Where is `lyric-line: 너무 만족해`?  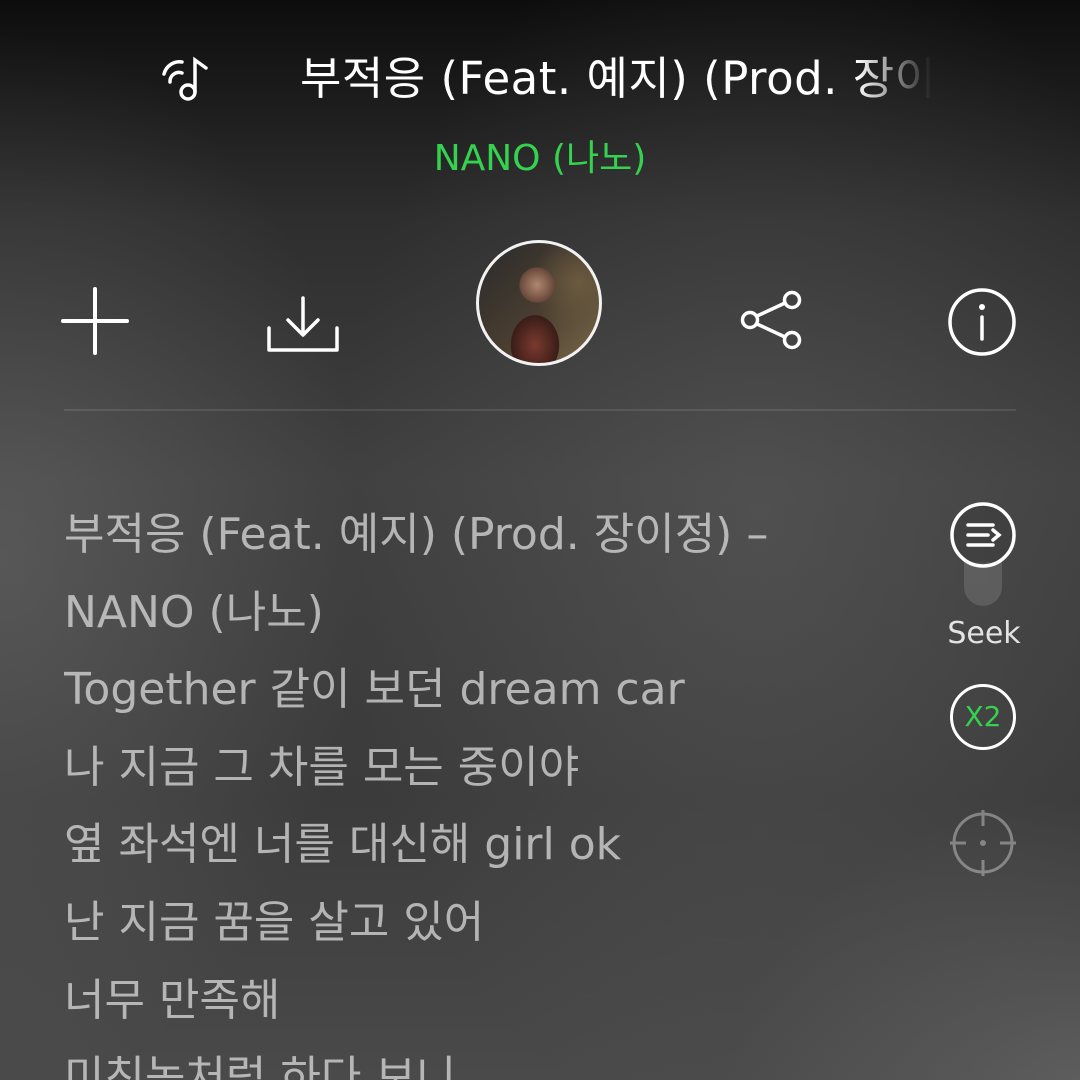 lyric-line: 너무 만족해 is located at coordinates (172, 1000).